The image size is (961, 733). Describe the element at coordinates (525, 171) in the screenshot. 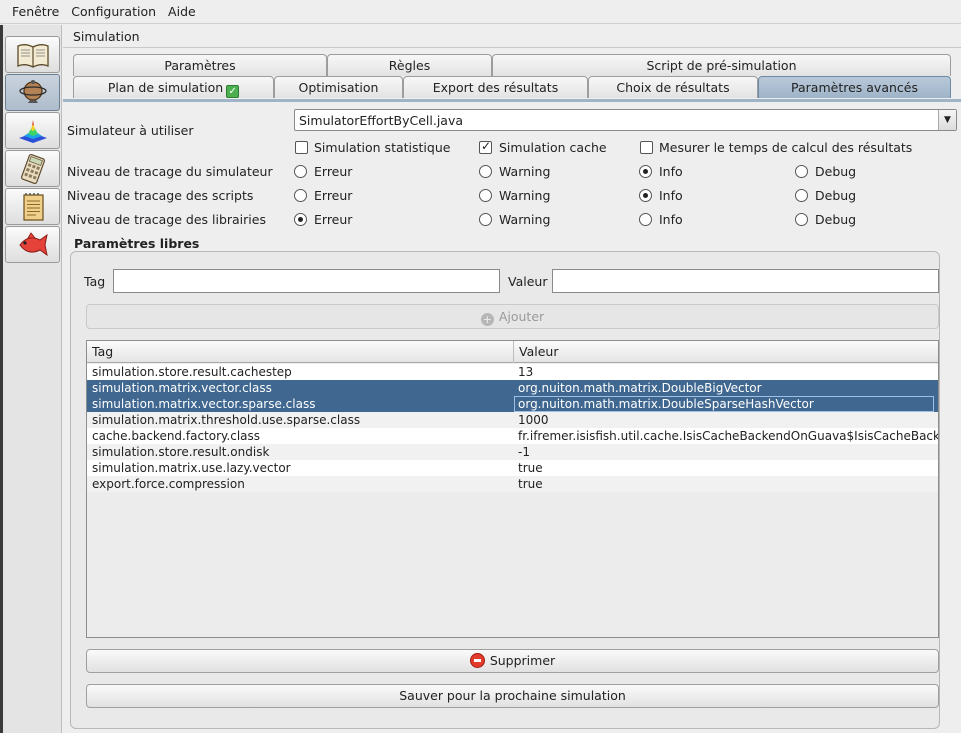

I see `trace-simulator-warning-label: Warning` at that location.